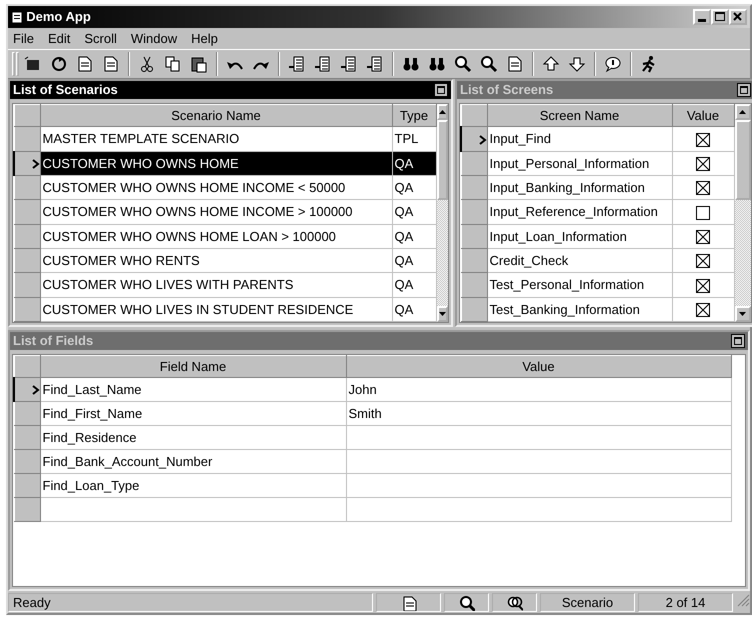 The width and height of the screenshot is (752, 619). What do you see at coordinates (414, 115) in the screenshot?
I see `column-header: Type` at bounding box center [414, 115].